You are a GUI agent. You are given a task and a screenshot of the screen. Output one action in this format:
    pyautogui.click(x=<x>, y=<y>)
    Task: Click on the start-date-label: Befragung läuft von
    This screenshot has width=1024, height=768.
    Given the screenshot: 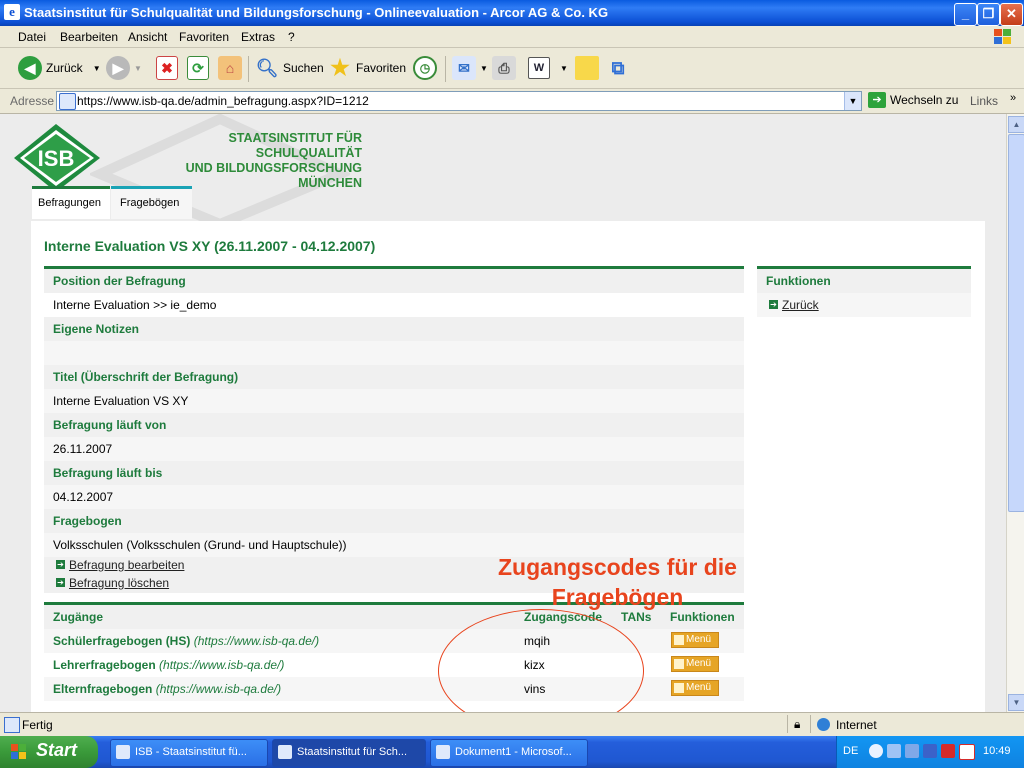 What is the action you would take?
    pyautogui.click(x=110, y=425)
    